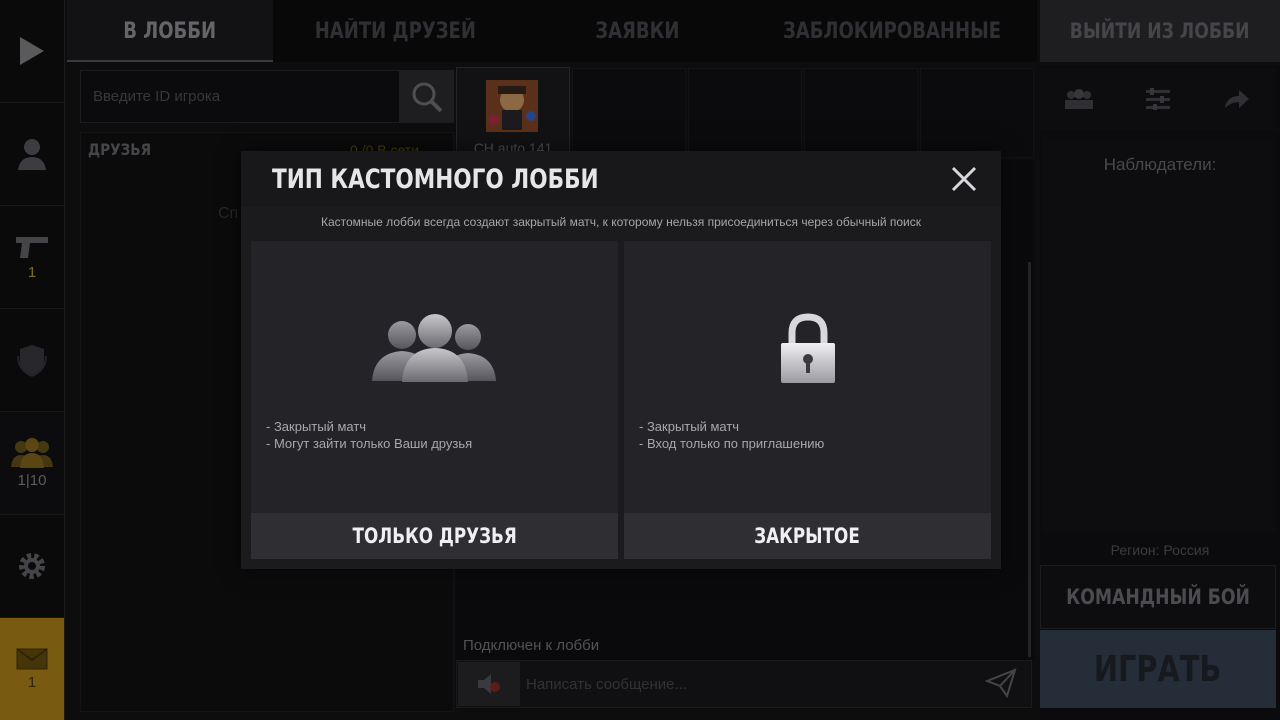 Image resolution: width=1280 pixels, height=720 pixels. I want to click on close-button, so click(964, 179).